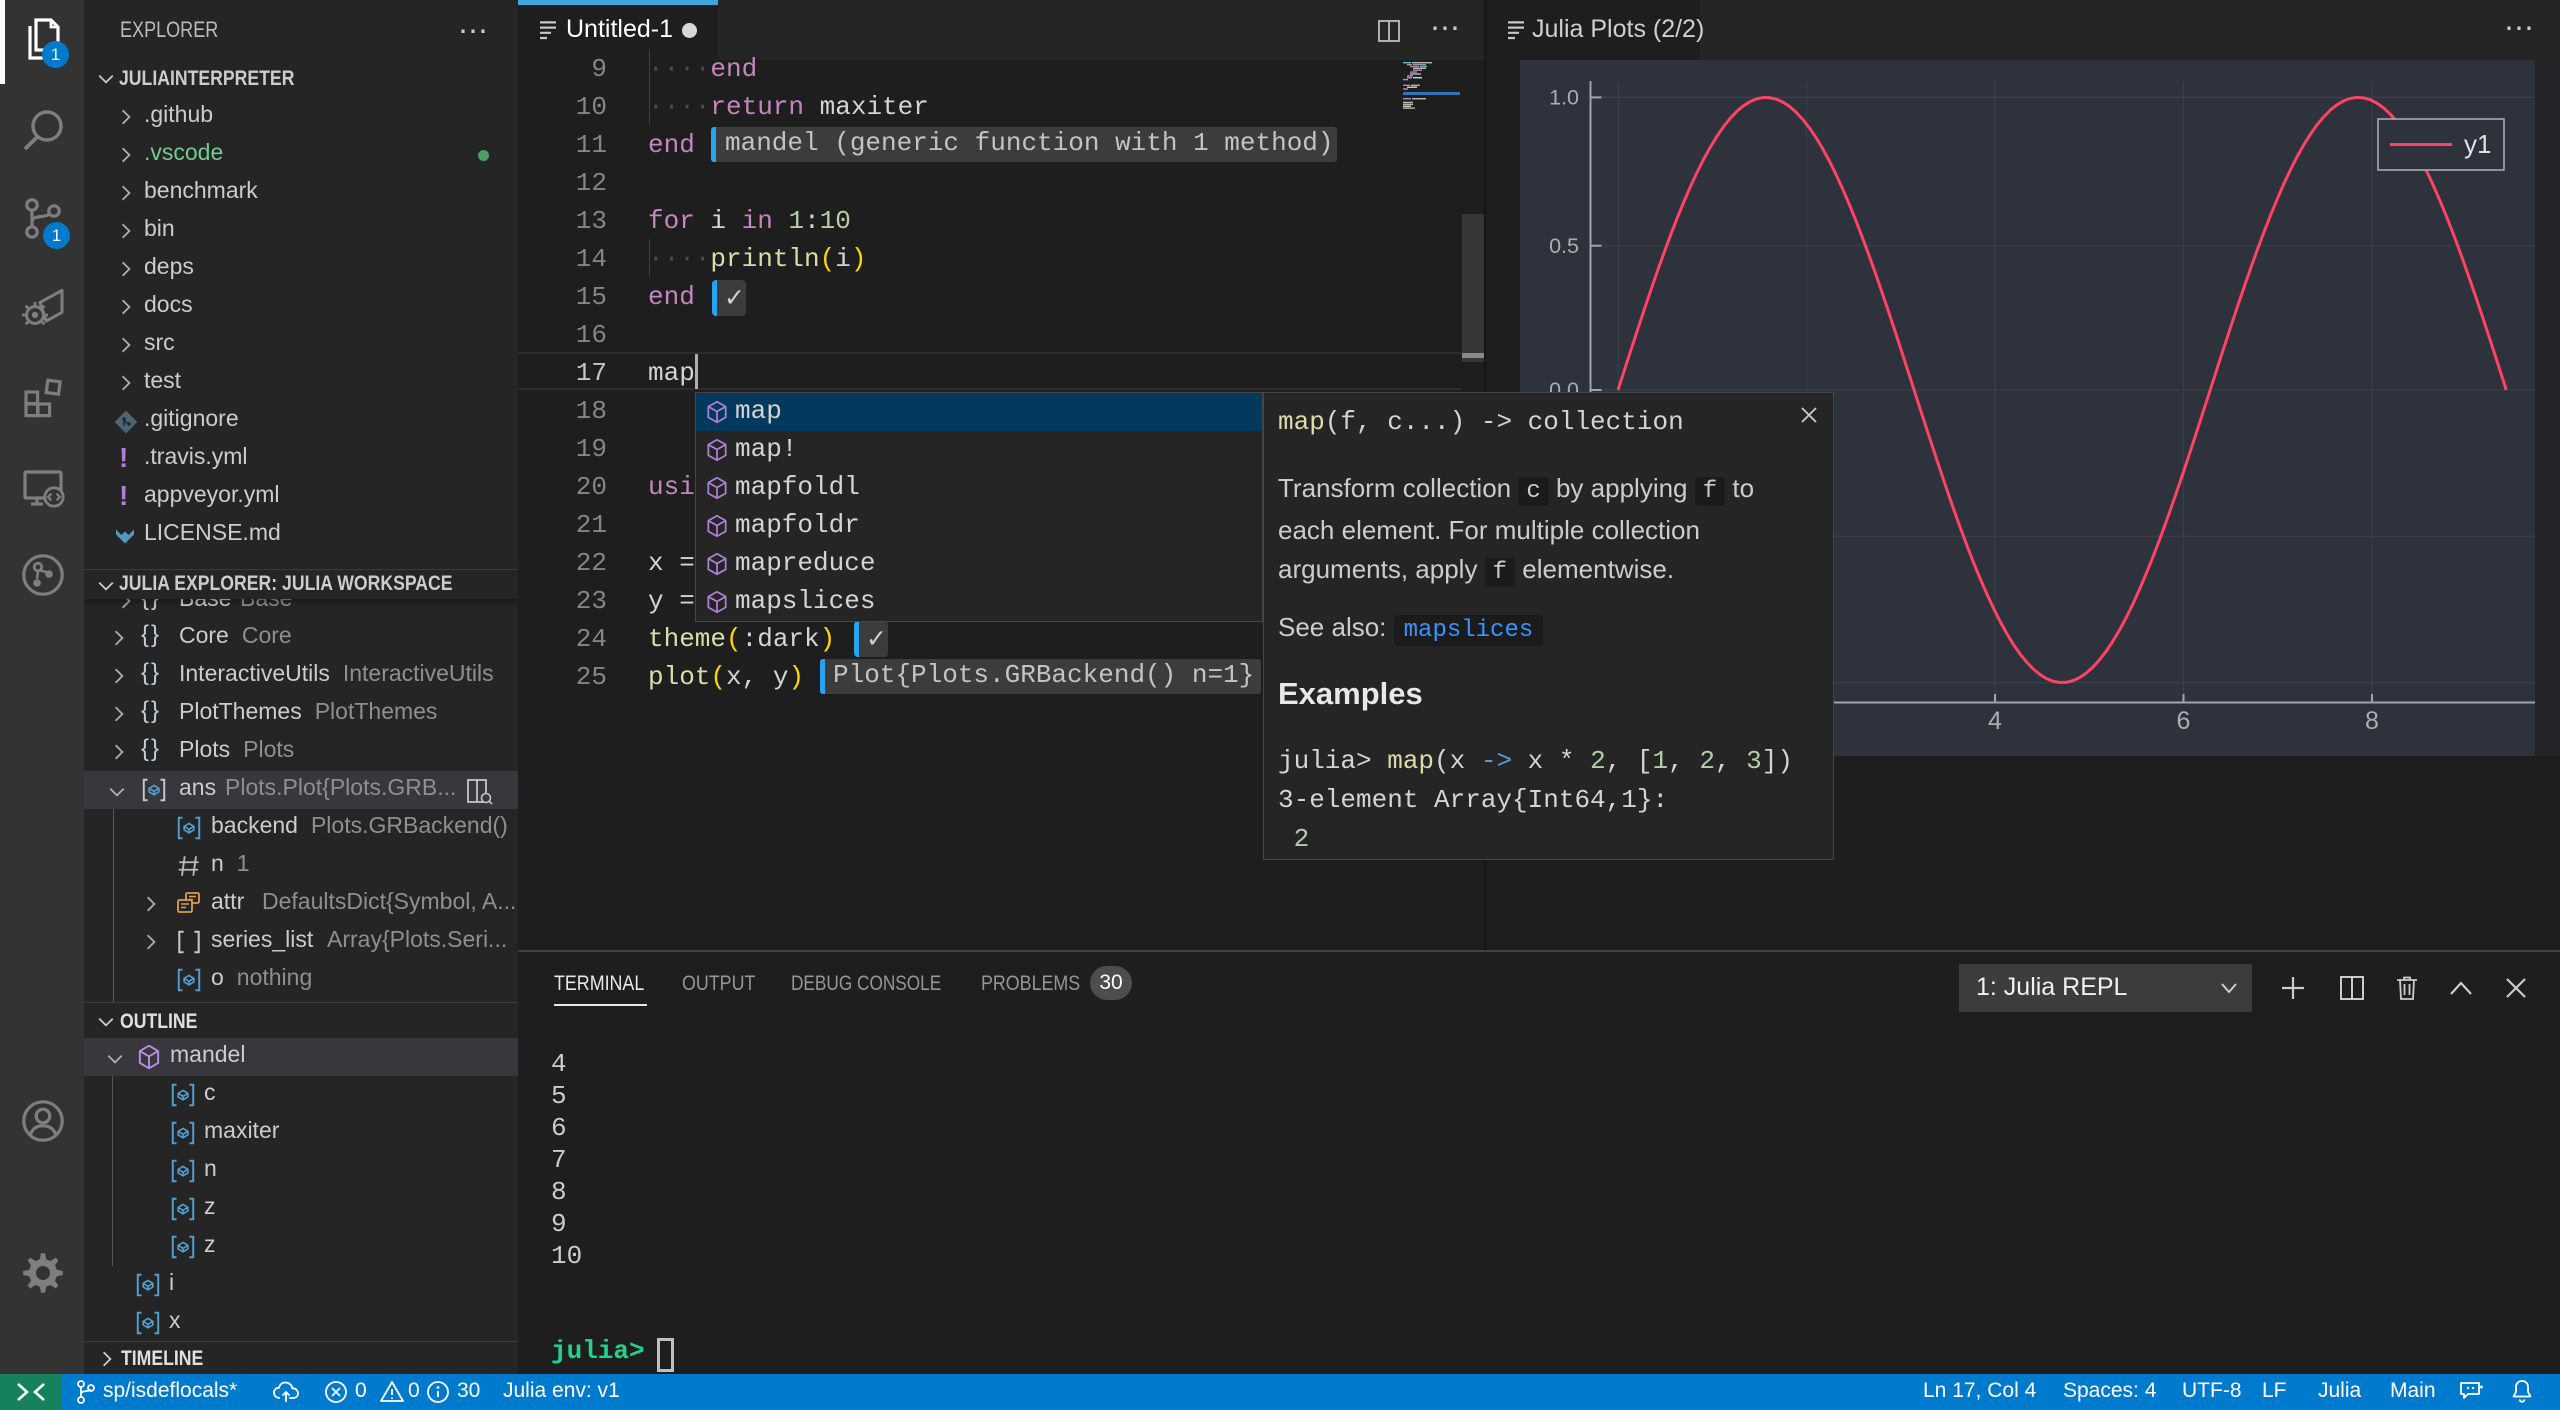 The image size is (2560, 1410). Describe the element at coordinates (2372, 721) in the screenshot. I see `svg-text: 8` at that location.